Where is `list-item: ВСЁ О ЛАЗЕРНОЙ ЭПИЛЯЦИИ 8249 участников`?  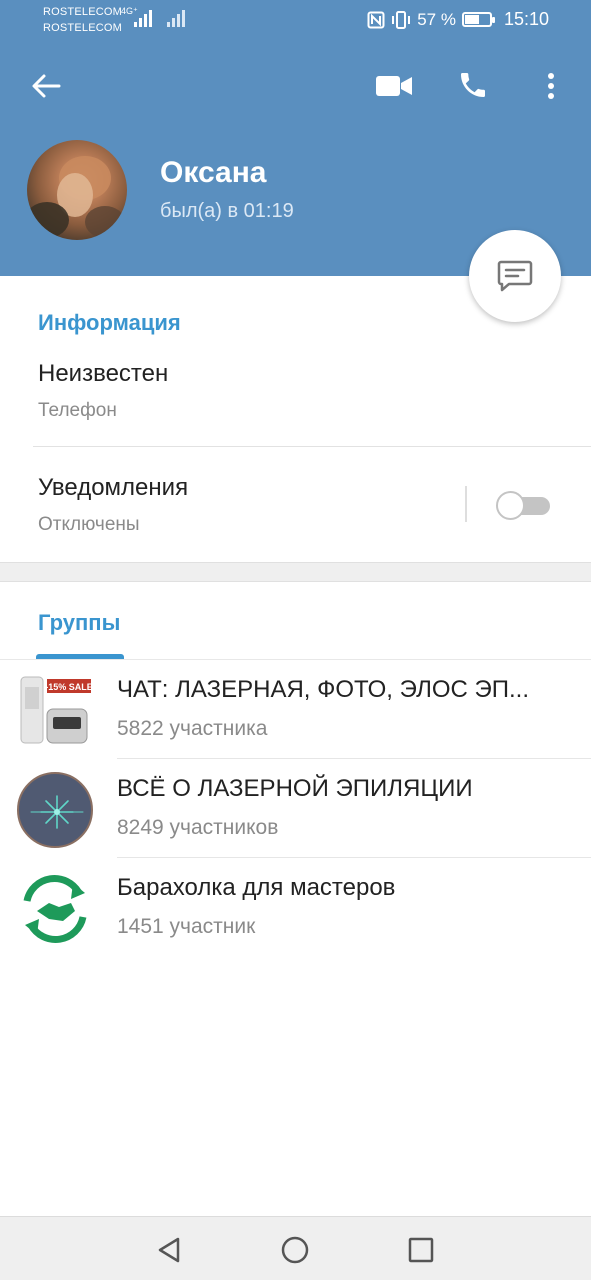 list-item: ВСЁ О ЛАЗЕРНОЙ ЭПИЛЯЦИИ 8249 участников is located at coordinates (295, 808).